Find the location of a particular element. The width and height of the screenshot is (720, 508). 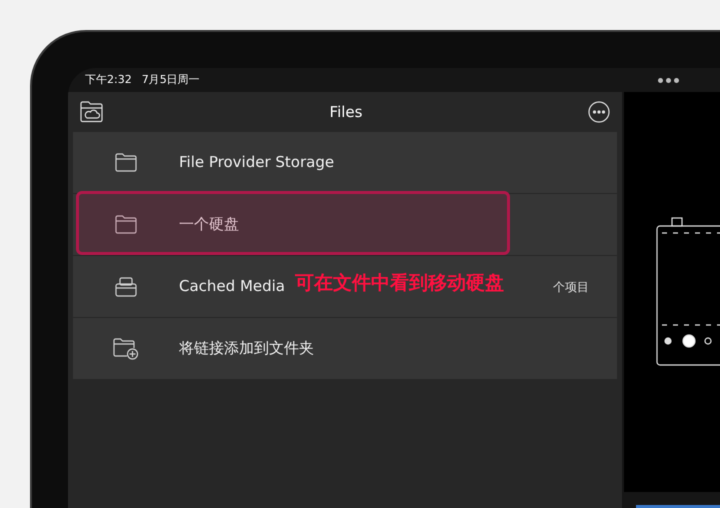

cloud-folder-icon is located at coordinates (92, 112).